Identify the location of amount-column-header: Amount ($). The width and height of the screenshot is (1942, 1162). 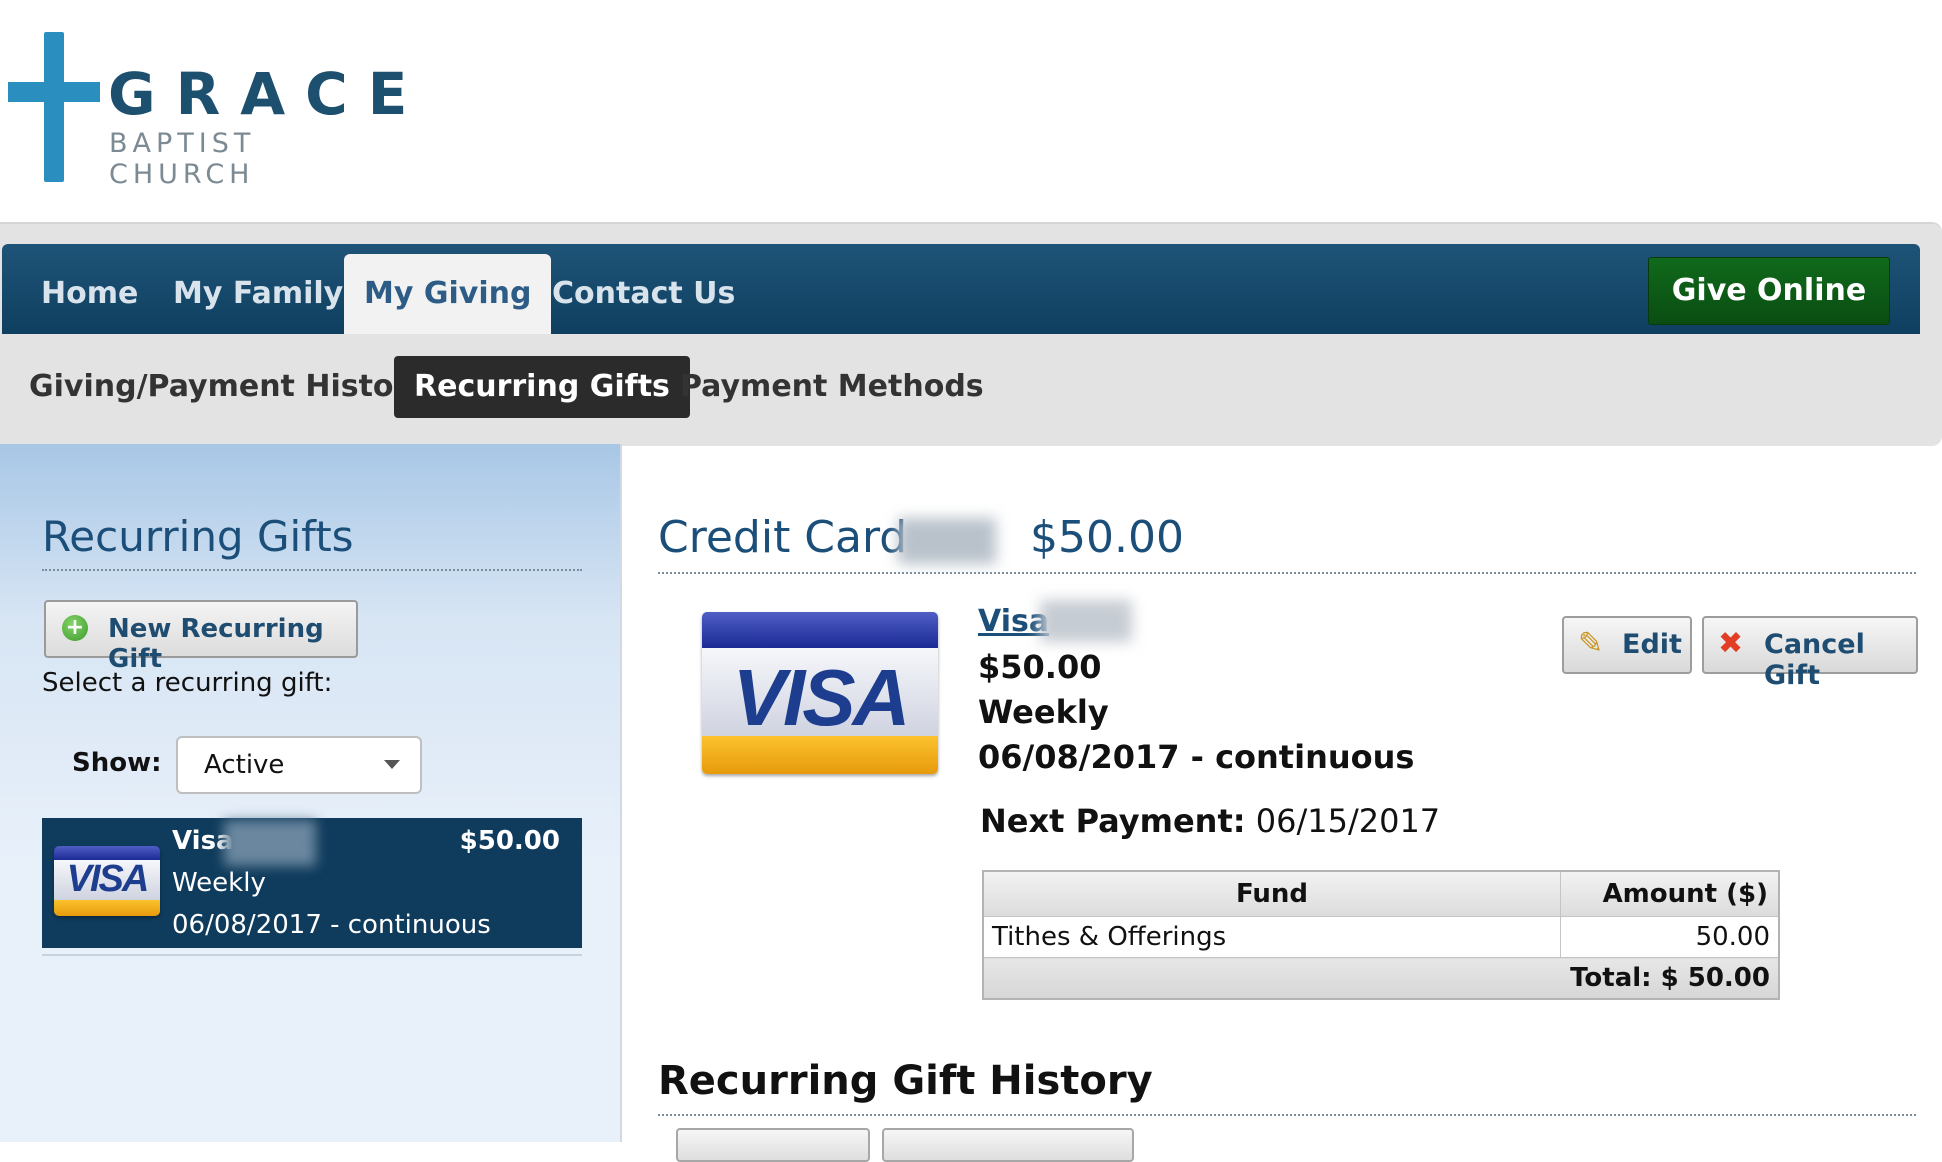
(1670, 893).